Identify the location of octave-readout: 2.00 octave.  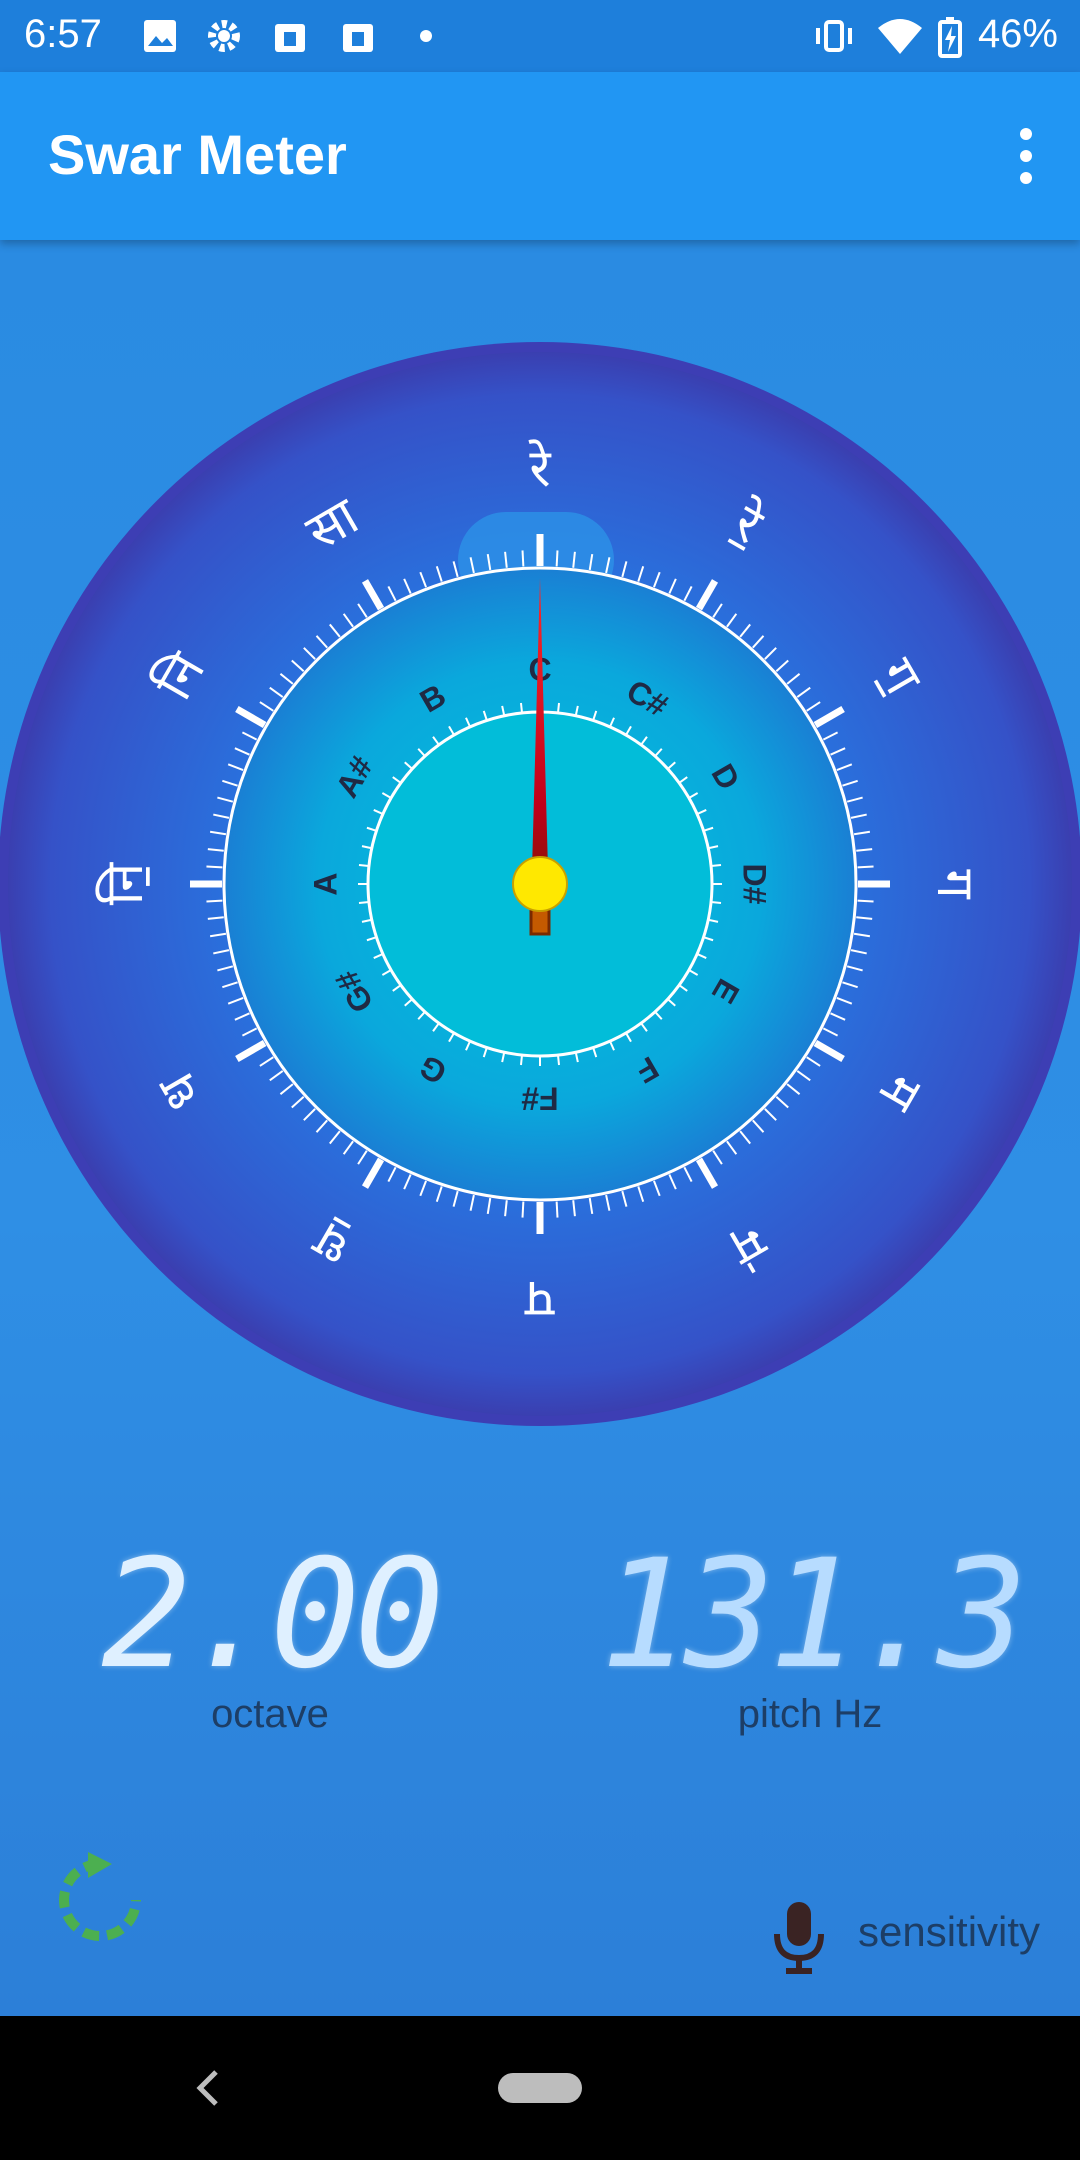
(270, 1638).